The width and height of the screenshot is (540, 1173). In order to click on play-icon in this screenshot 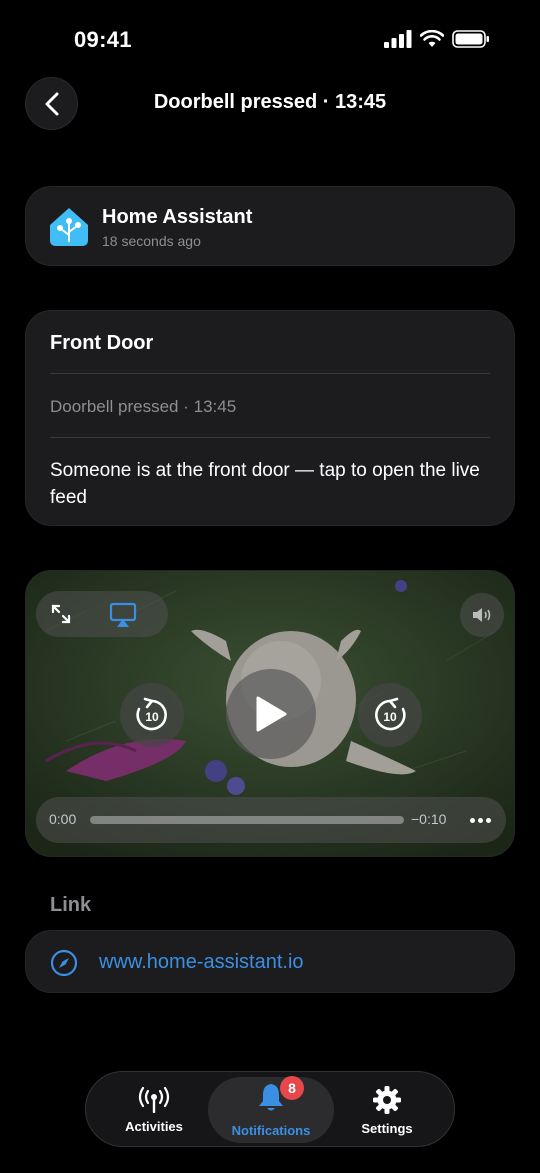, I will do `click(271, 714)`.